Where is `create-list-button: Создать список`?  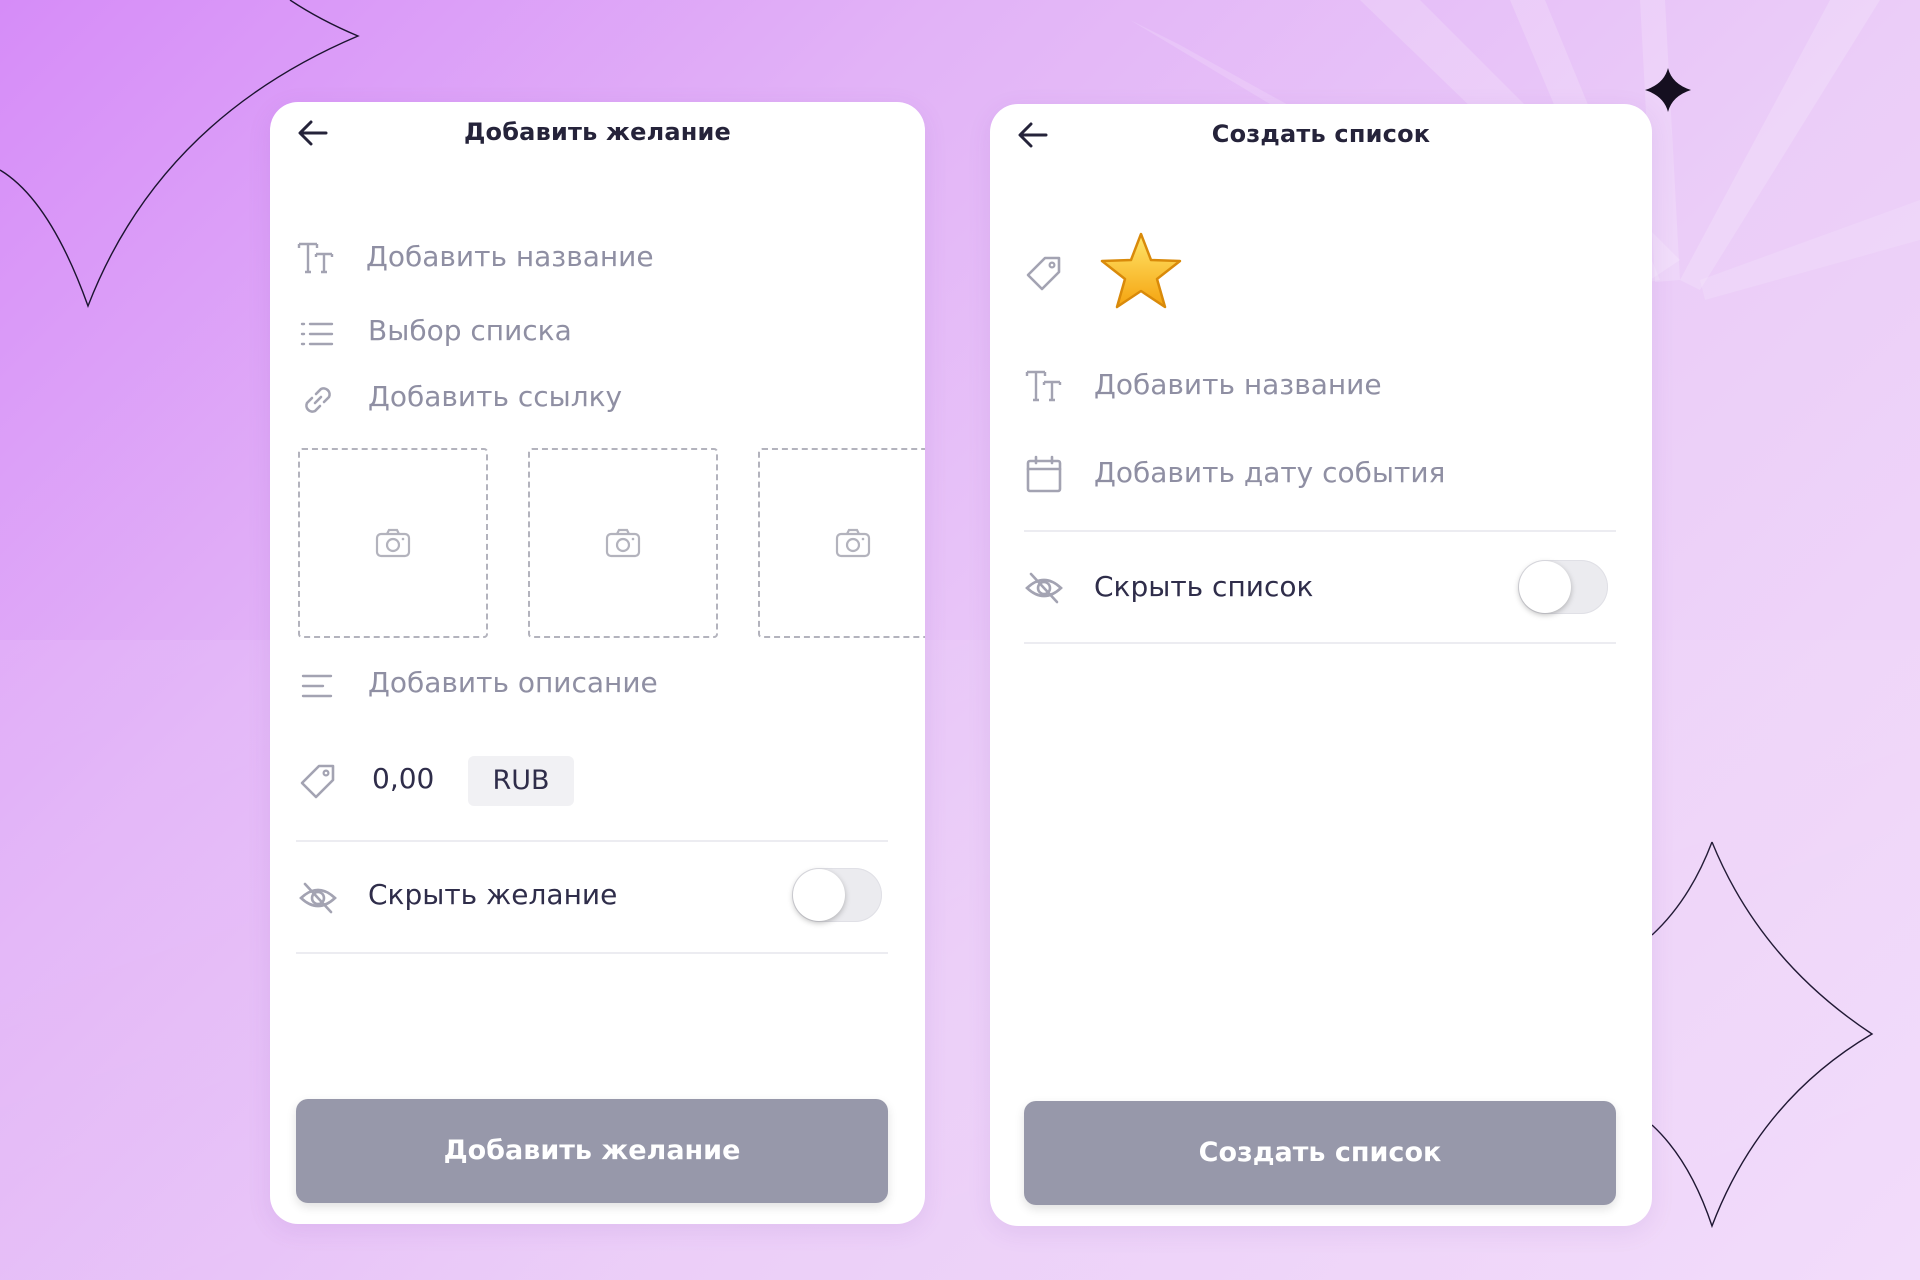 create-list-button: Создать список is located at coordinates (1320, 1153).